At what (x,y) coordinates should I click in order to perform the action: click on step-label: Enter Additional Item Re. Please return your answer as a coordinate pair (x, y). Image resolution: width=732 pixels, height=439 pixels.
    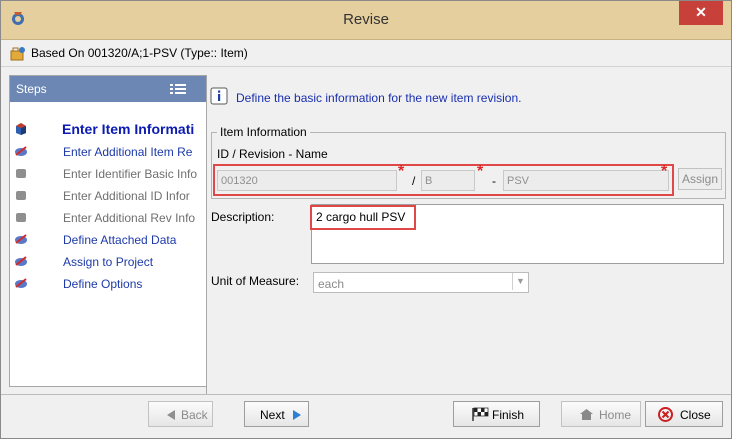
    Looking at the image, I should click on (128, 152).